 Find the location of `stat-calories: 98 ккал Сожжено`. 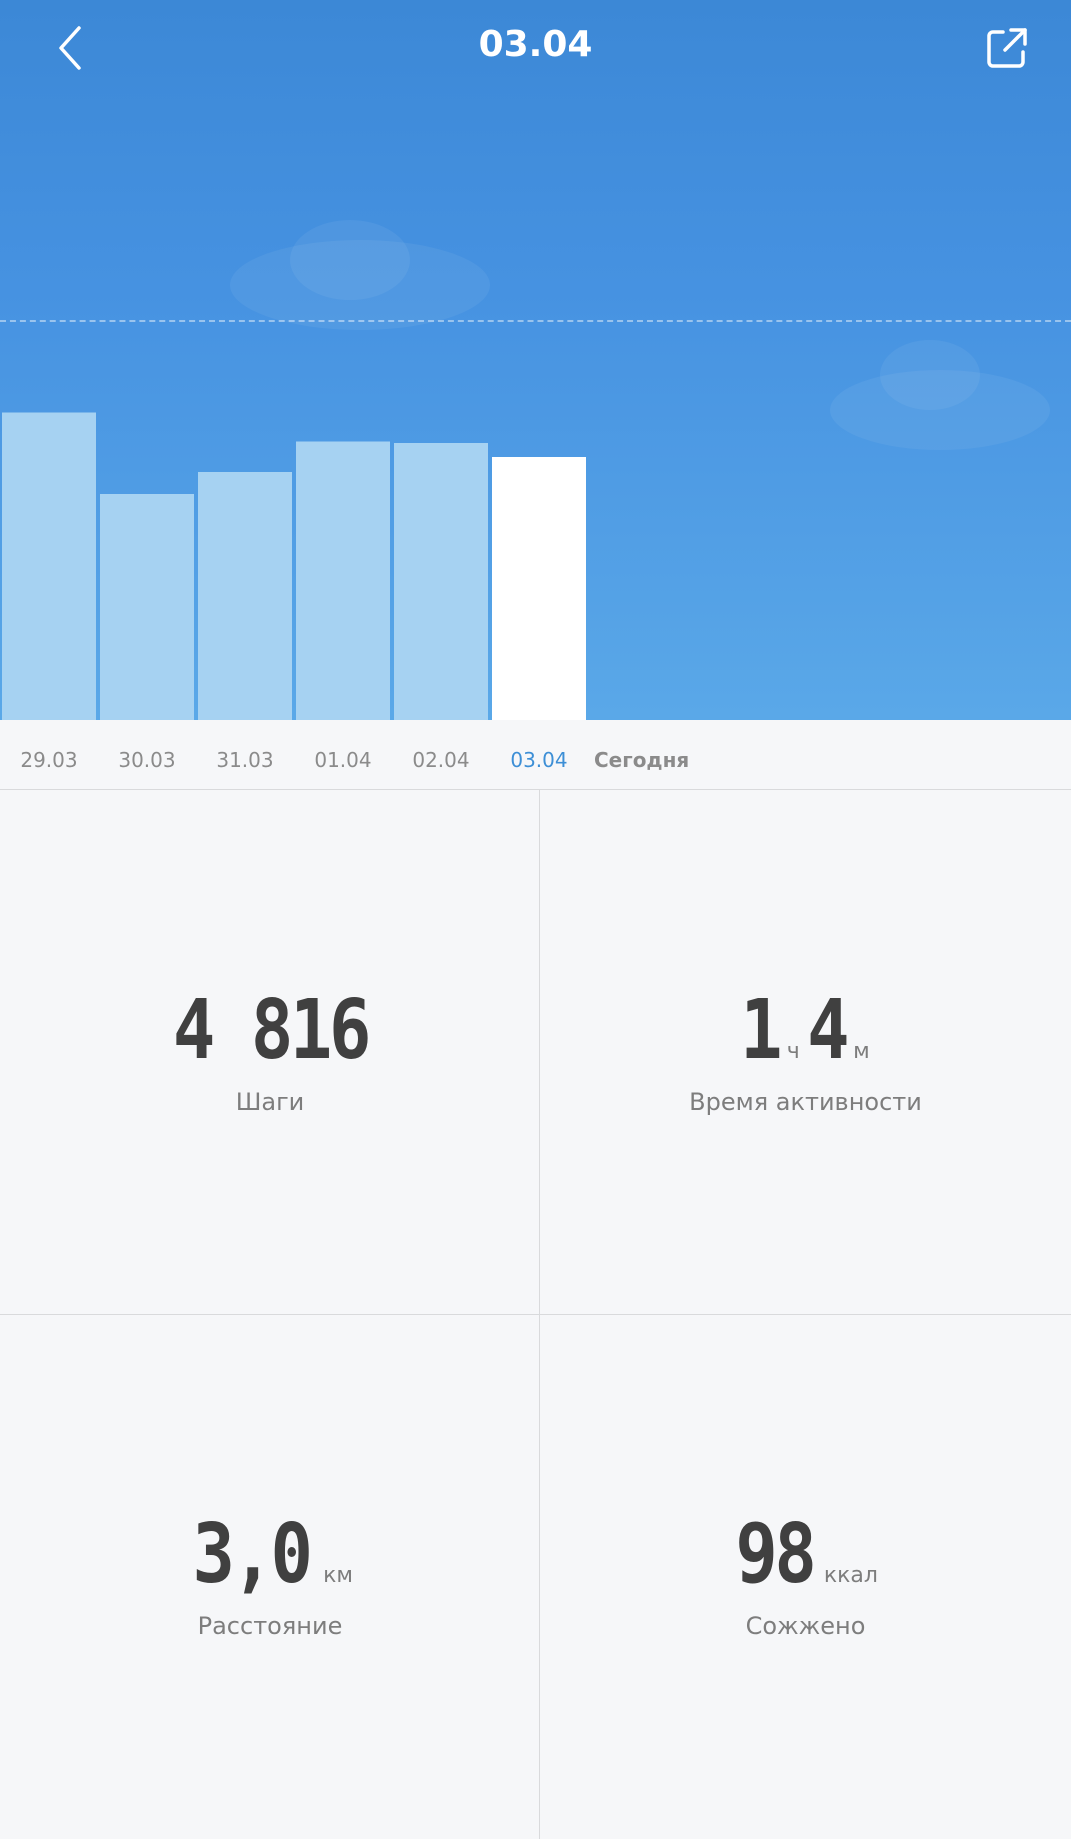

stat-calories: 98 ккал Сожжено is located at coordinates (805, 1577).